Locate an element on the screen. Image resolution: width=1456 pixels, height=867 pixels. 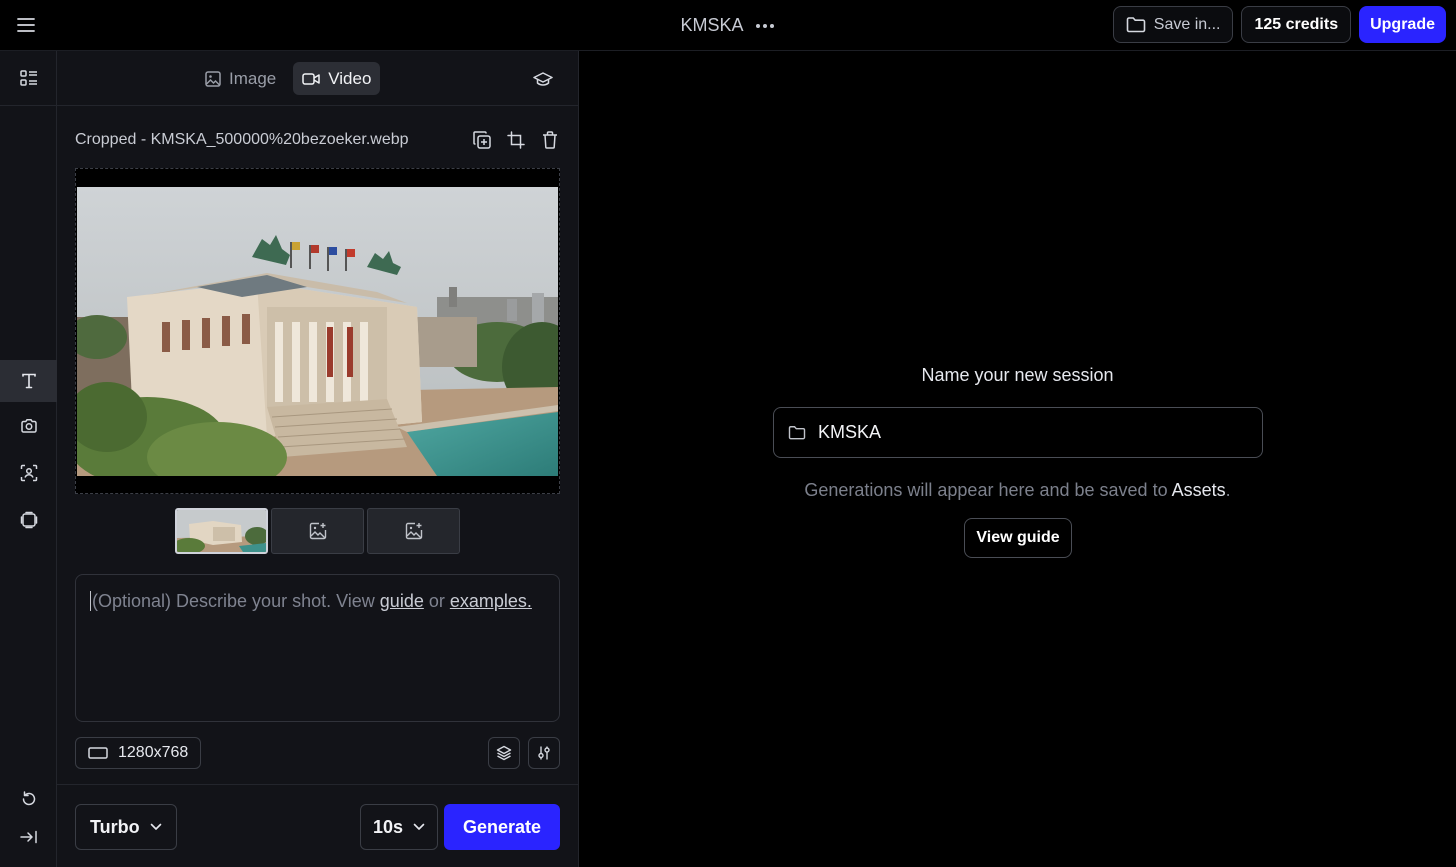
camera-tool is located at coordinates (28, 426).